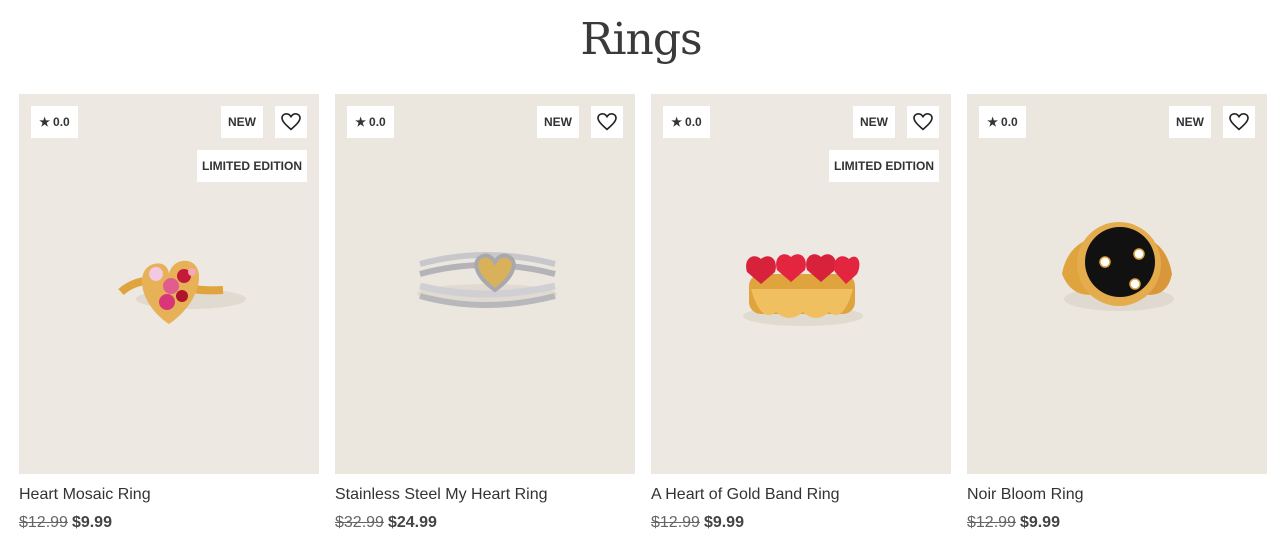  I want to click on page-title: Rings, so click(641, 39).